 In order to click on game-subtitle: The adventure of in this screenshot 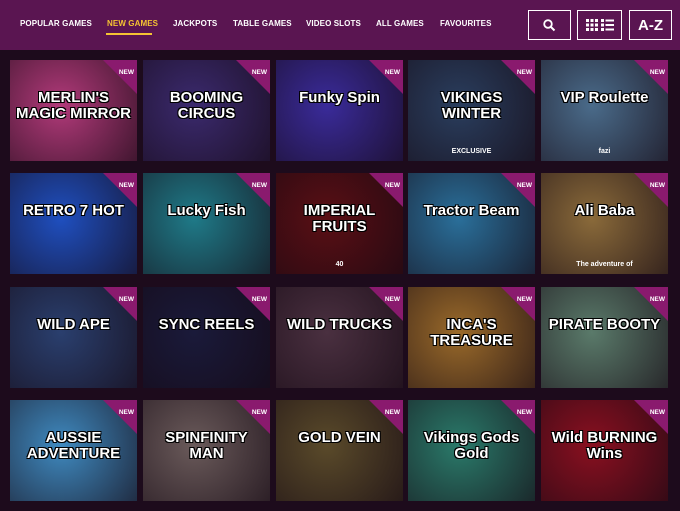, I will do `click(604, 264)`.